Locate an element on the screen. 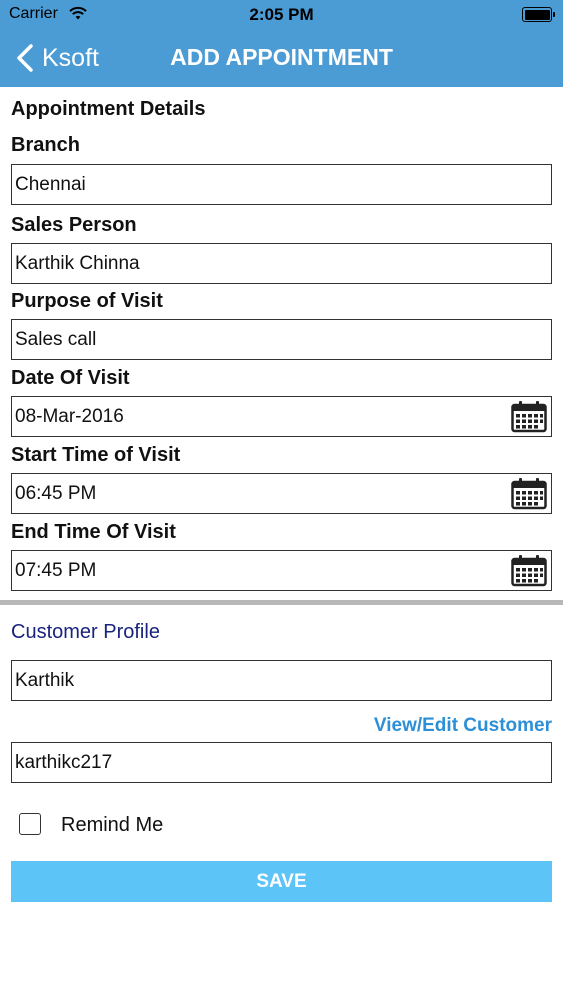 This screenshot has width=563, height=1000. date-input is located at coordinates (281, 416).